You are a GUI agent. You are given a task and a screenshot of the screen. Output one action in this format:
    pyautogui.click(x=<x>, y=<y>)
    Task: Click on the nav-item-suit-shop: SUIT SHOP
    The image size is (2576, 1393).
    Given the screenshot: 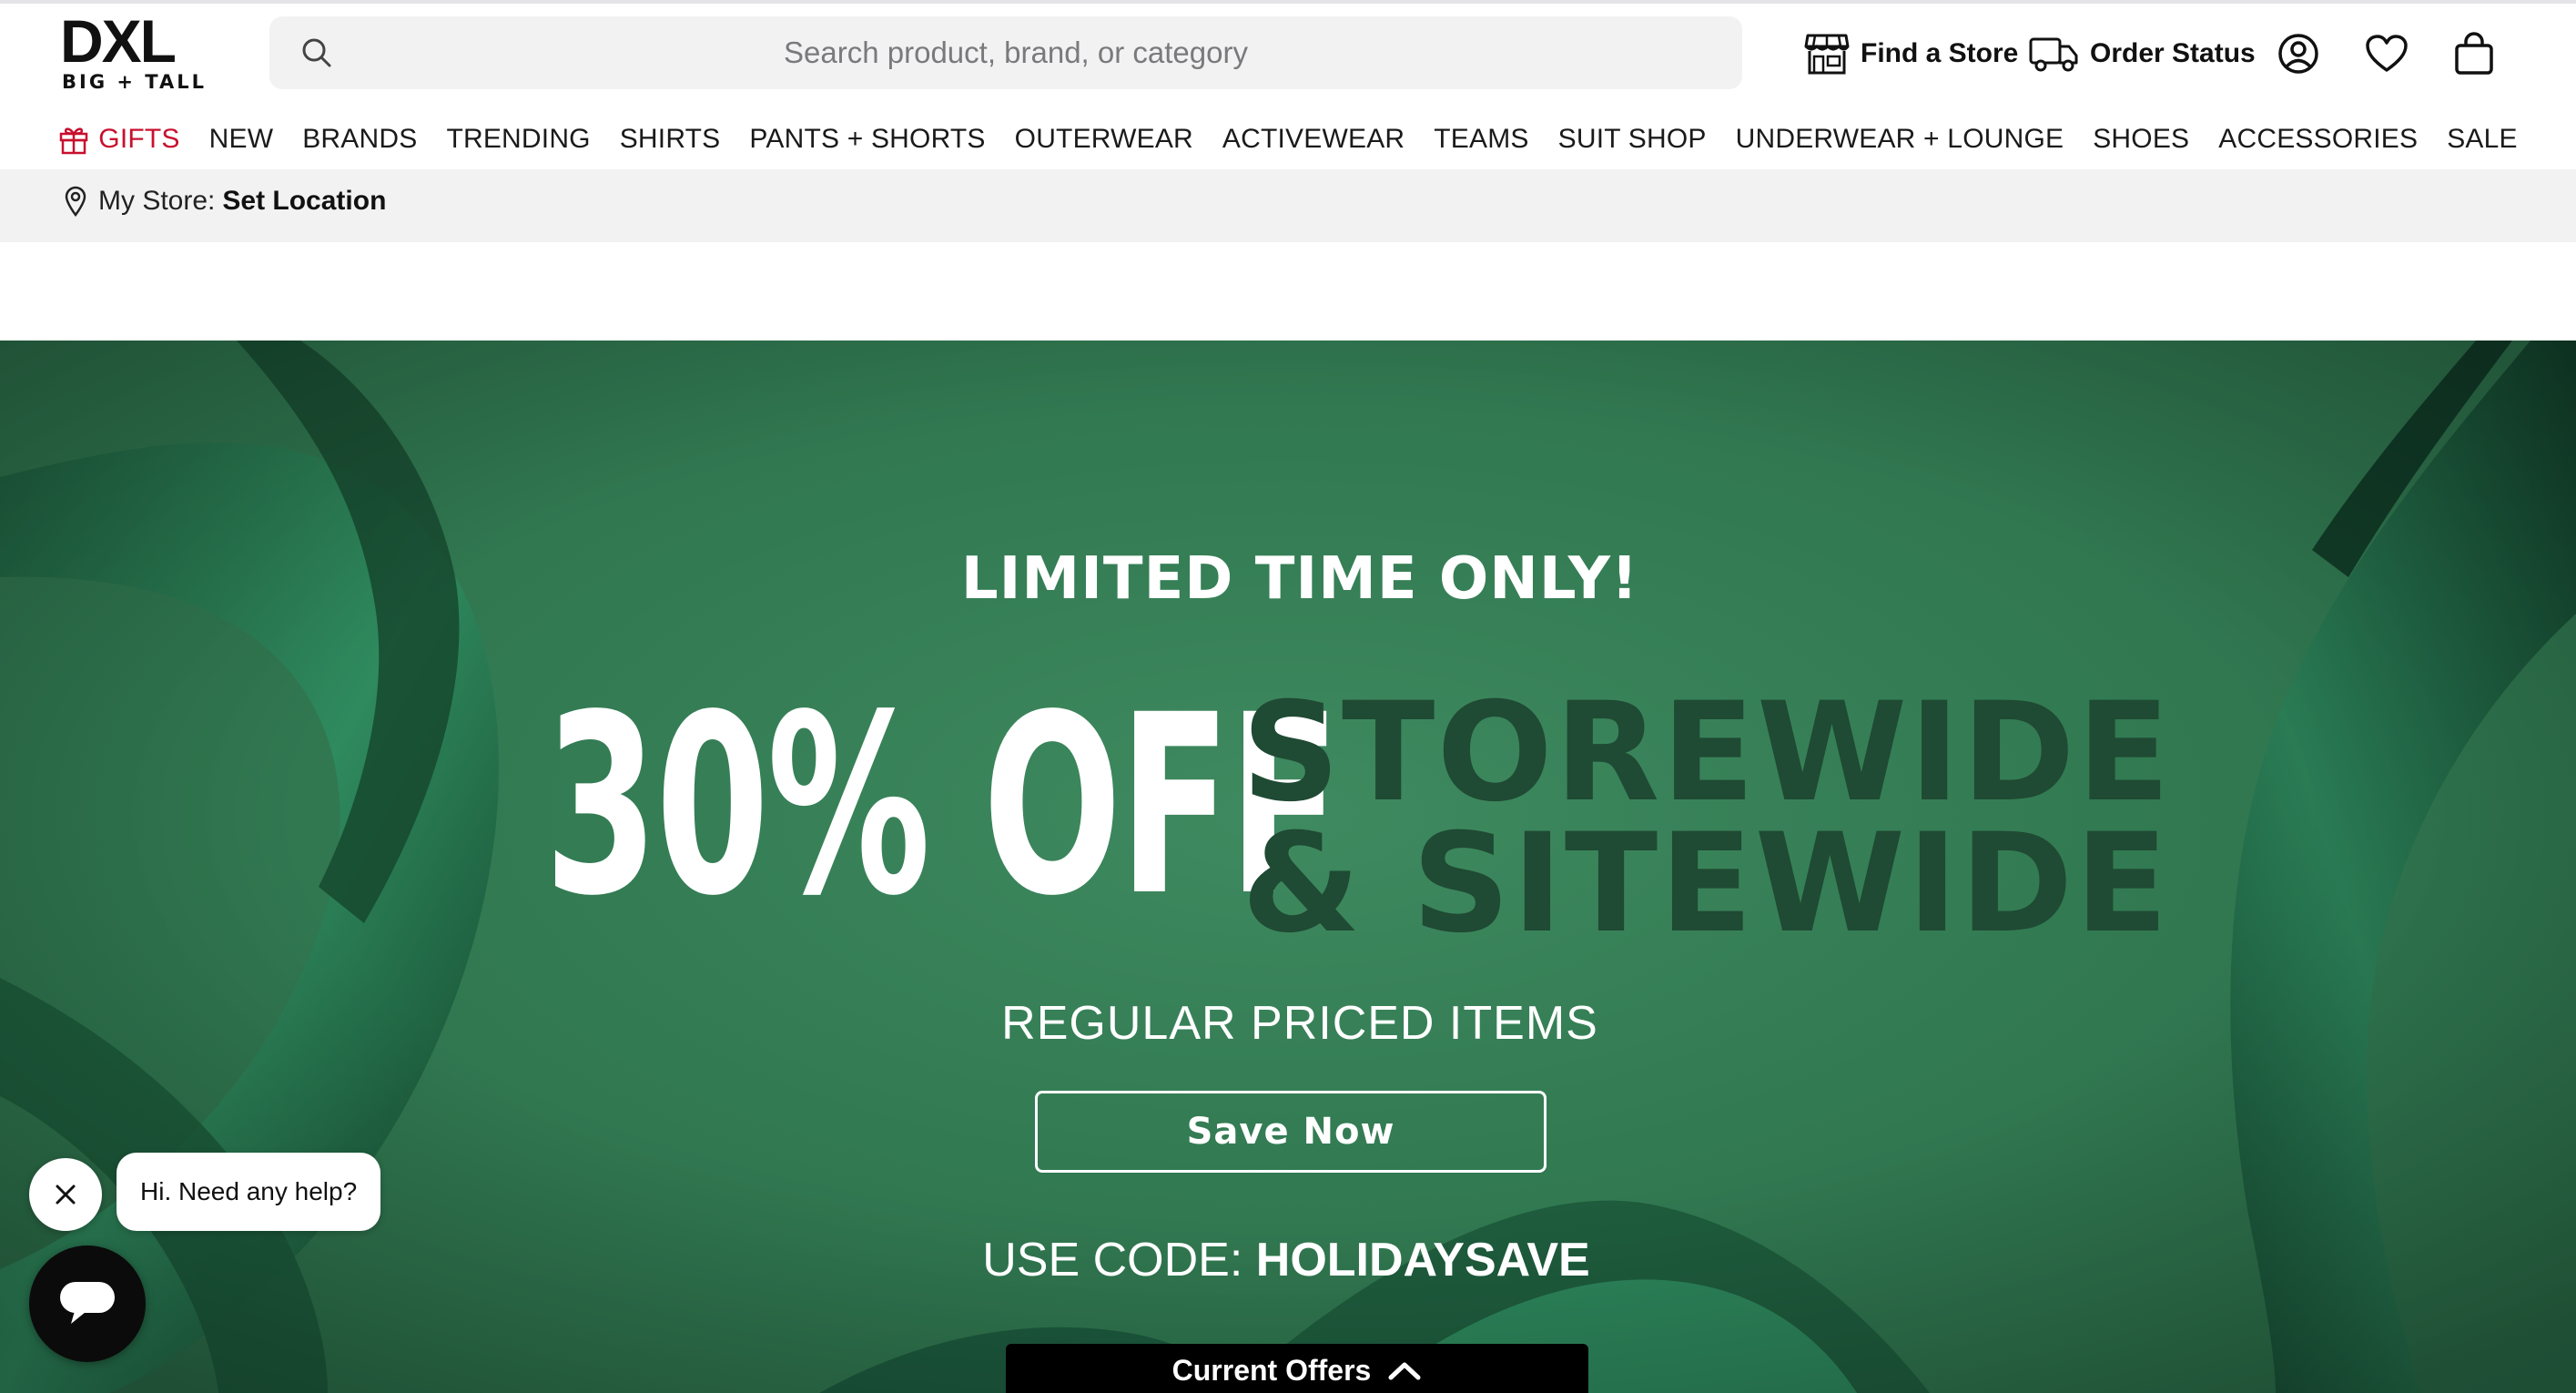 What is the action you would take?
    pyautogui.click(x=1632, y=139)
    